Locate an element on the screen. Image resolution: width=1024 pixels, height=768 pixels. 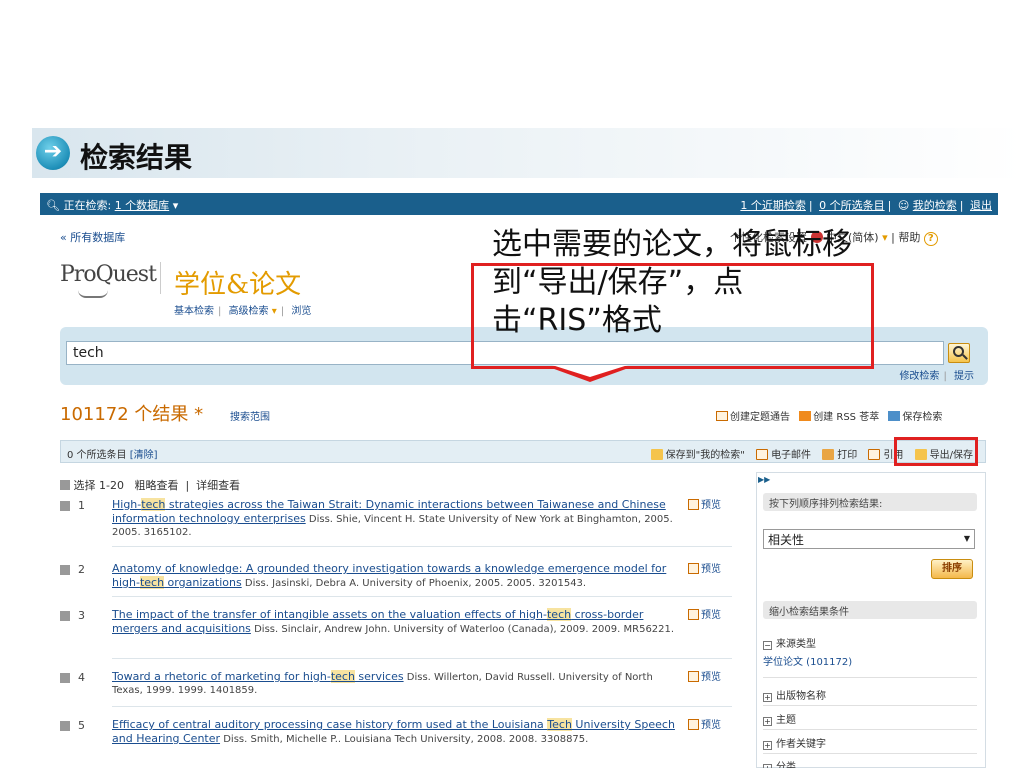
help-icon: ? is located at coordinates (930, 239).